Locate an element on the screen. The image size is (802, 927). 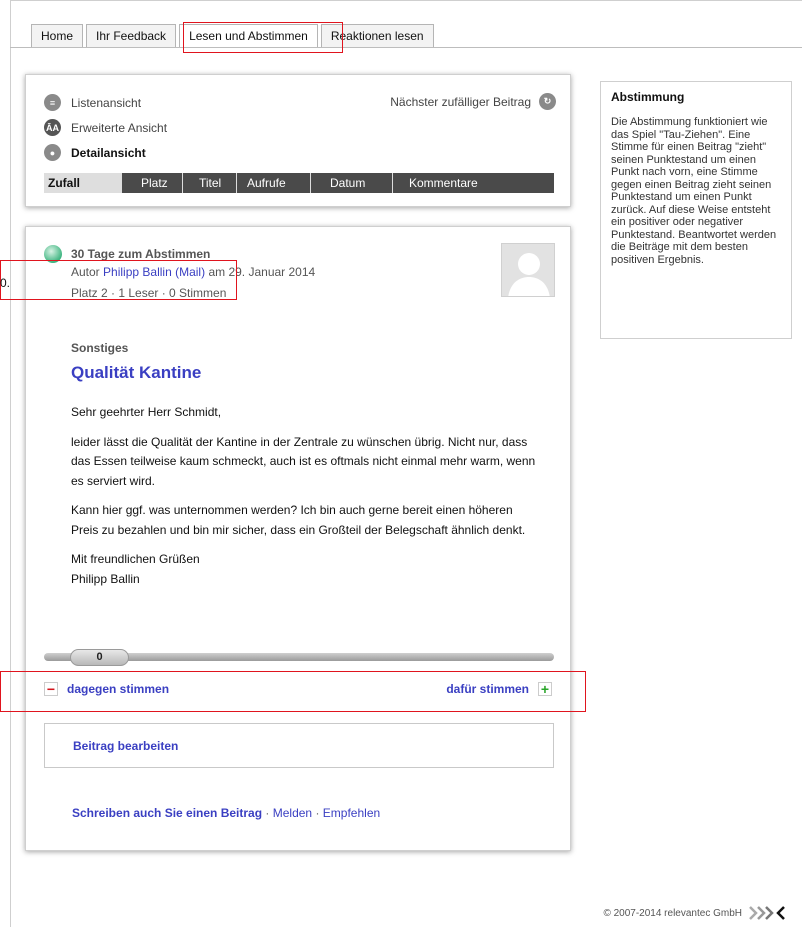
tab-ihr-feedback: Ihr Feedback is located at coordinates (131, 36).